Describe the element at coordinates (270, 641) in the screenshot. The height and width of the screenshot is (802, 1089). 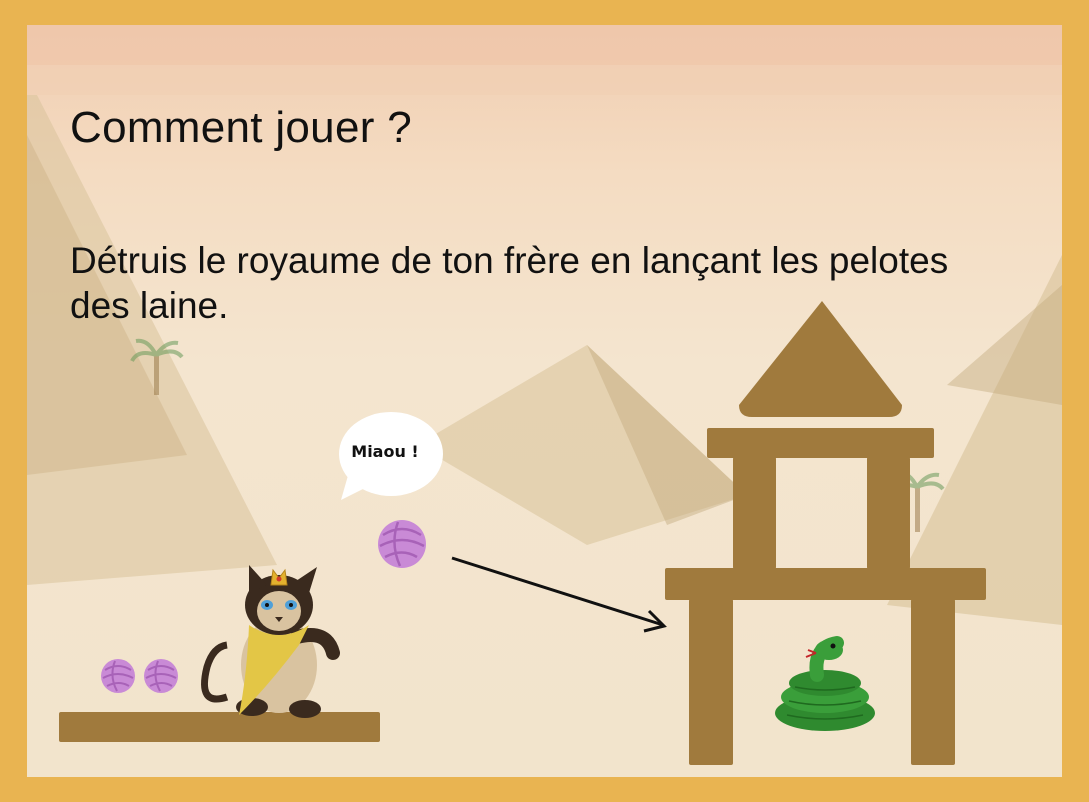
I see `cat-king-icon` at that location.